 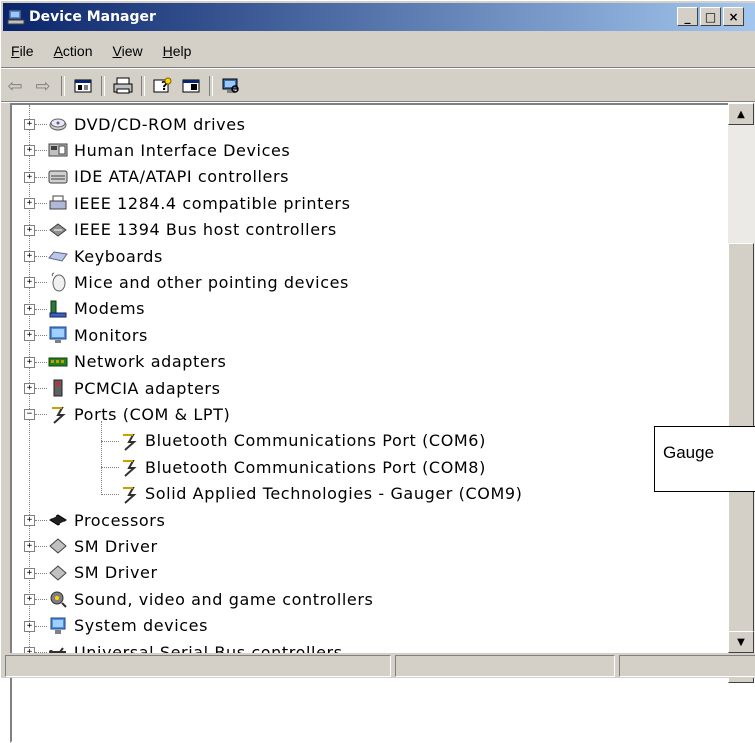 What do you see at coordinates (152, 414) in the screenshot?
I see `tree-item-label: Ports (COM & LPT)` at bounding box center [152, 414].